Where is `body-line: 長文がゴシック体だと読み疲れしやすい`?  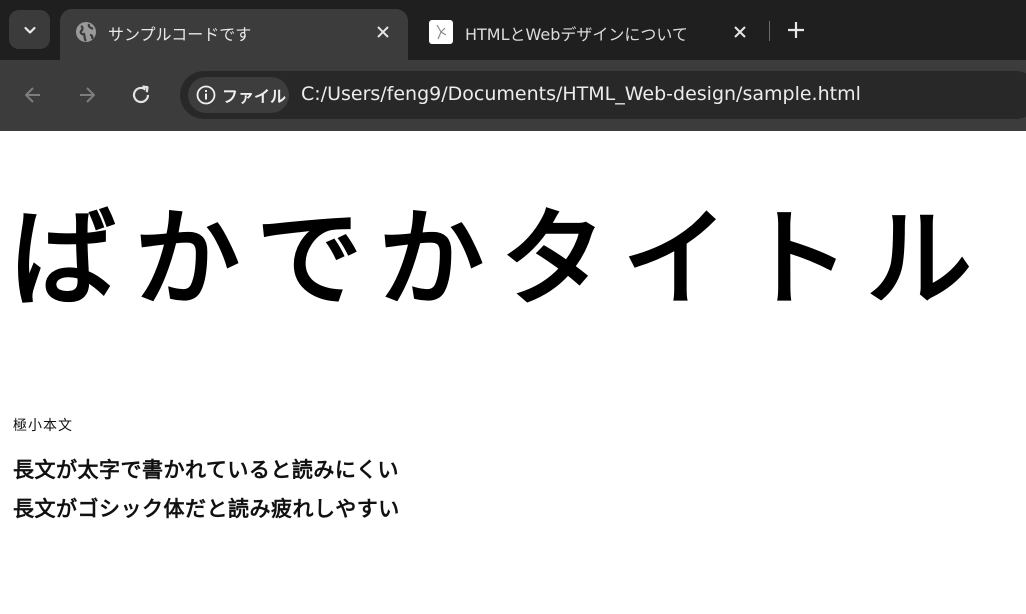
body-line: 長文がゴシック体だと読み疲れしやすい is located at coordinates (206, 509).